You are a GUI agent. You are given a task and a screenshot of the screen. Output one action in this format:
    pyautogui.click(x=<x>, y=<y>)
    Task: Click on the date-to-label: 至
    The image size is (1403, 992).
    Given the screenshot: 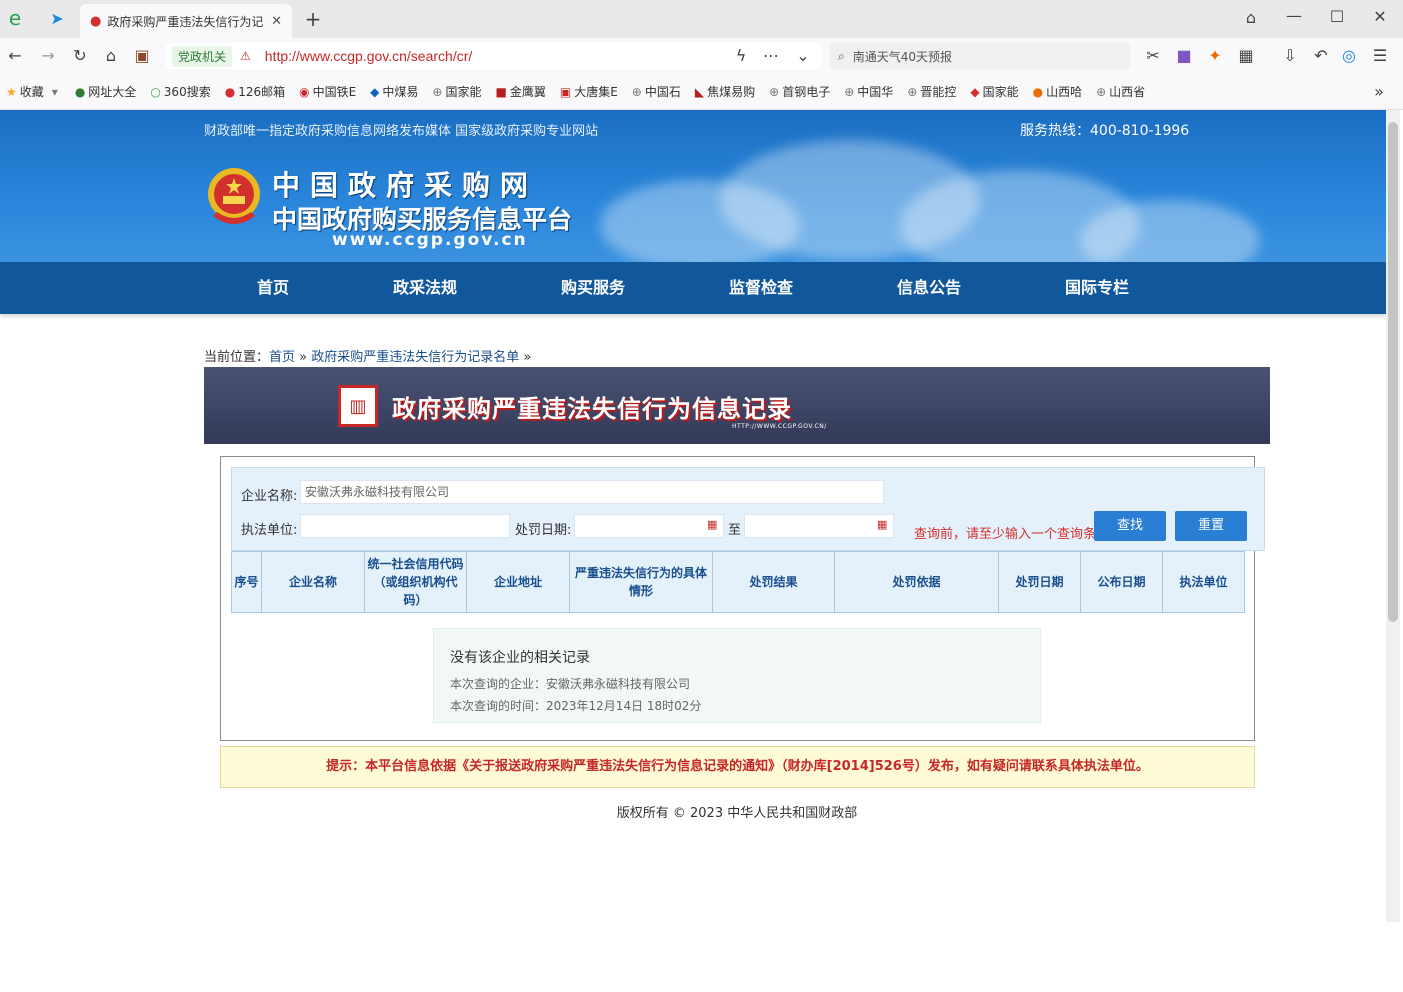 What is the action you would take?
    pyautogui.click(x=735, y=530)
    